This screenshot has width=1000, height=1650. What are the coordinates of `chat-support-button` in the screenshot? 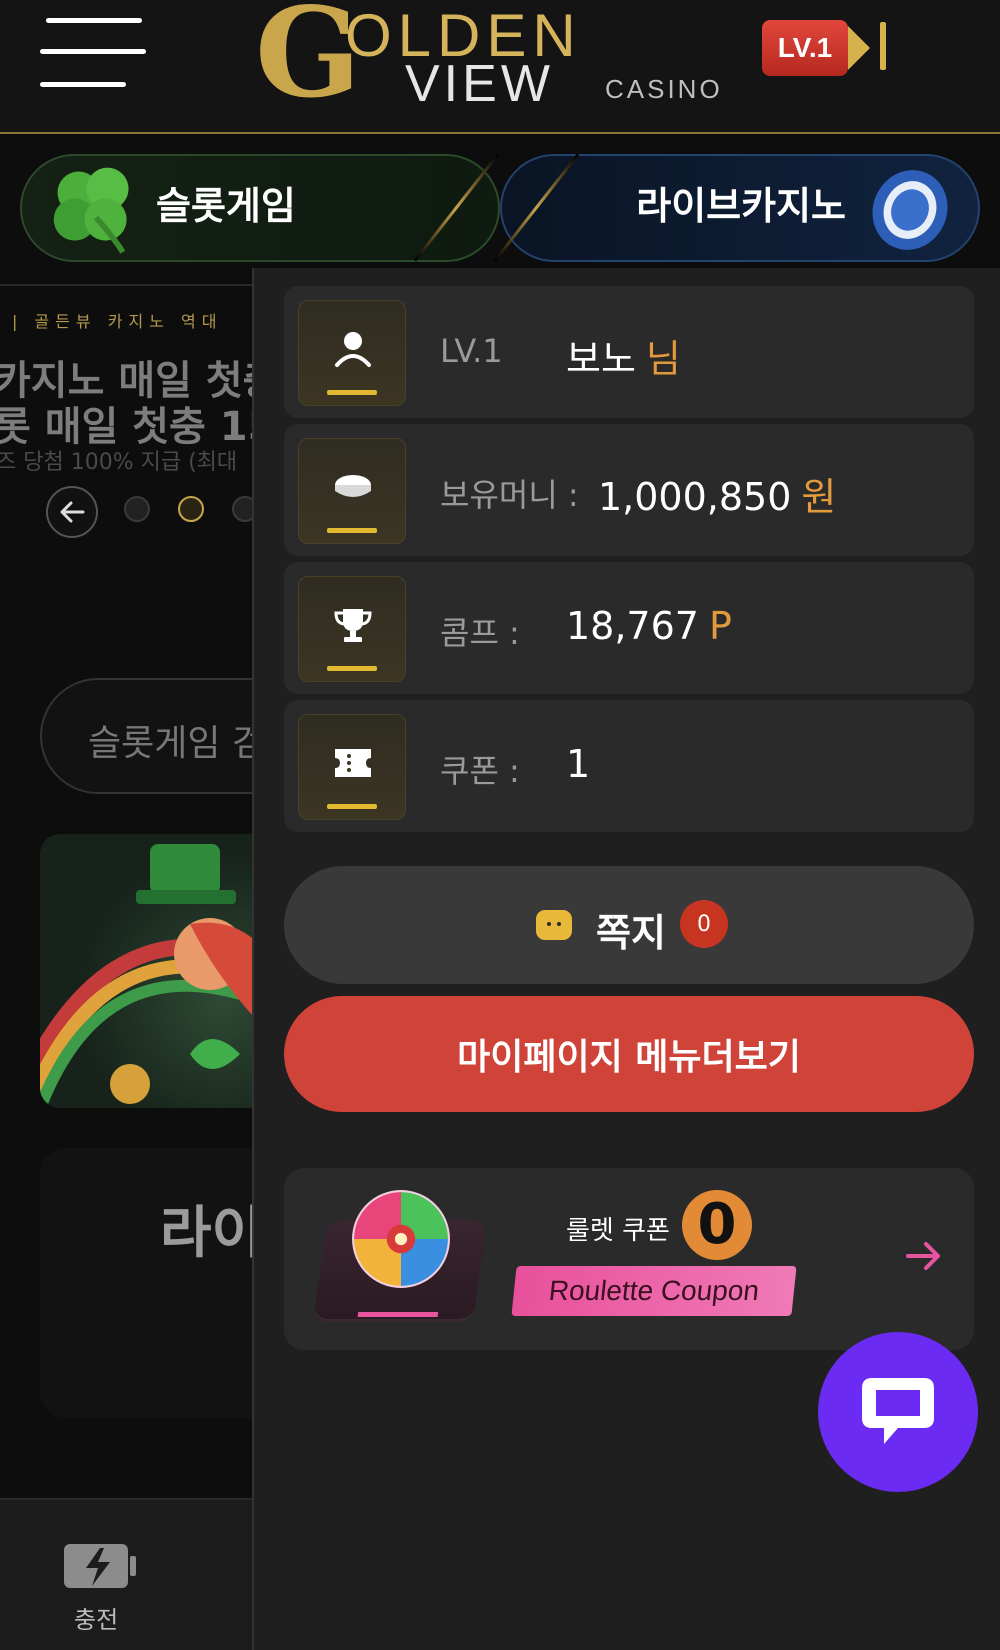 It's located at (898, 1412).